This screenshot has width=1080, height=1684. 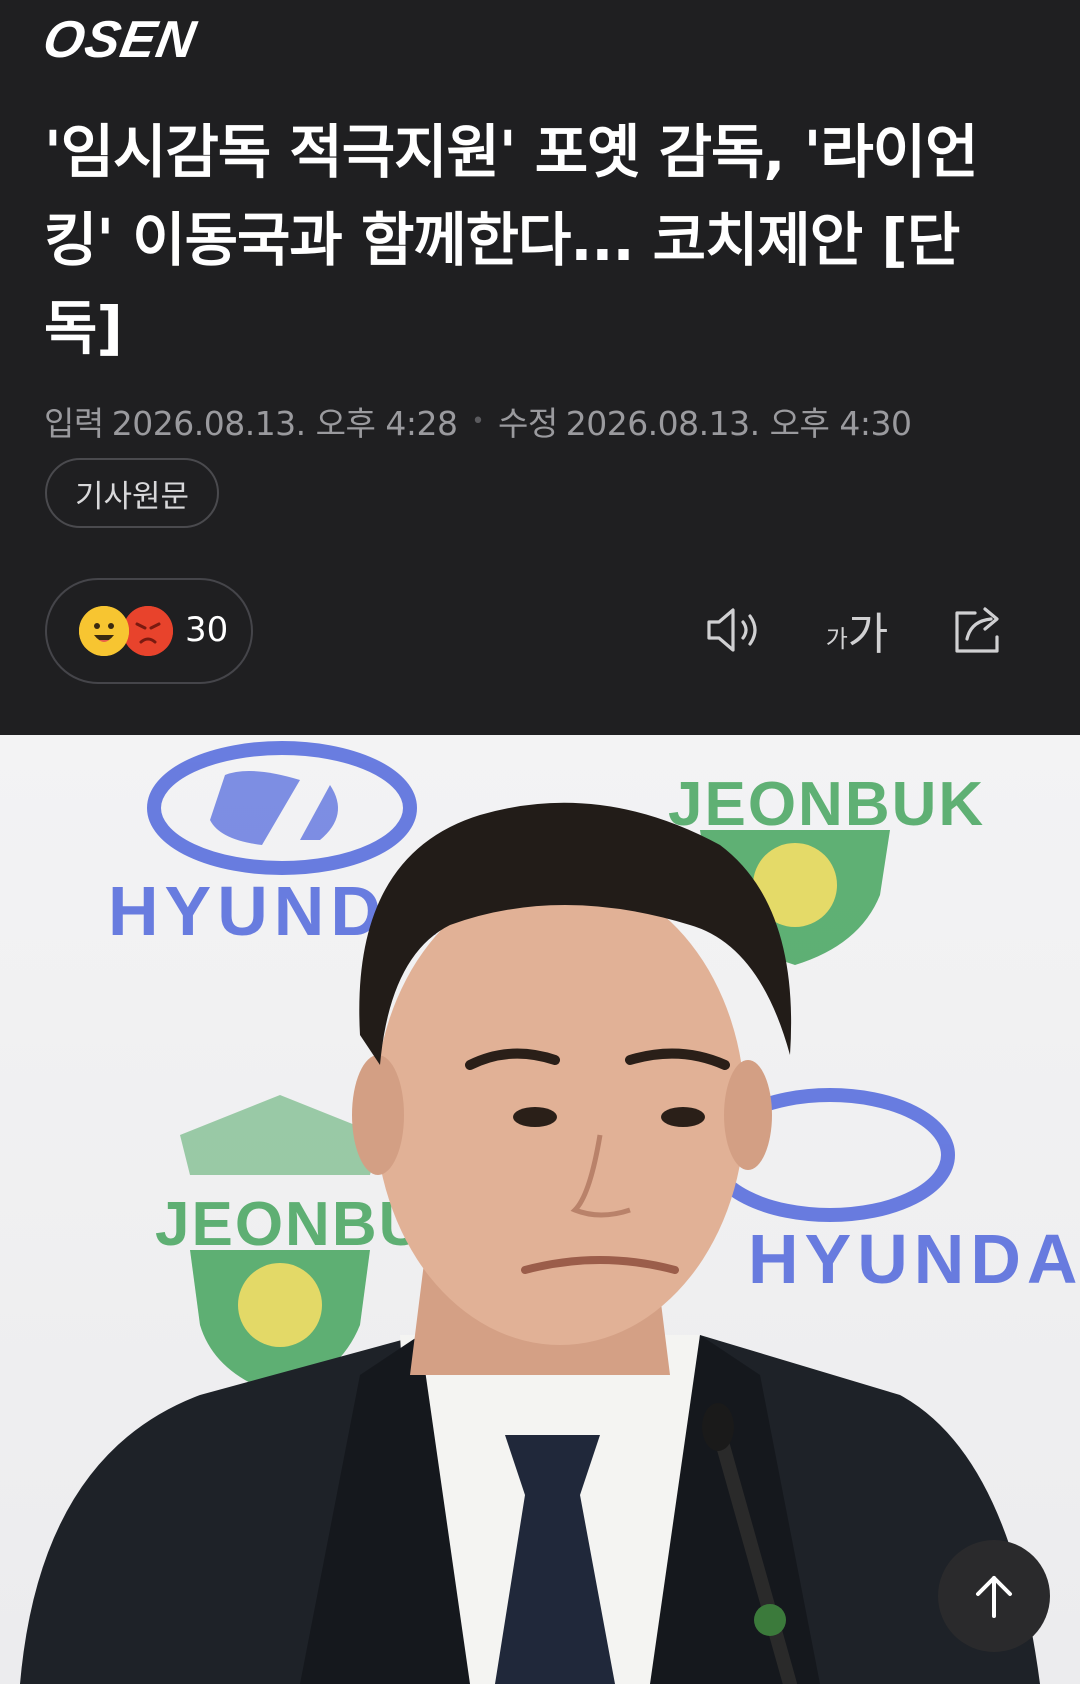 I want to click on font-size-button: 가 가, so click(x=857, y=630).